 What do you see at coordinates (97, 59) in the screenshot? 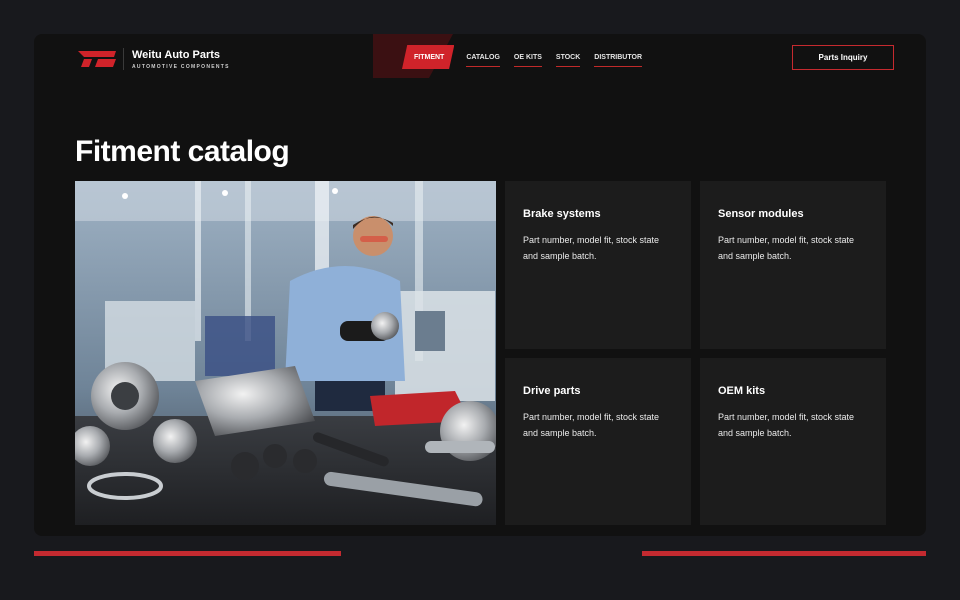
I see `logo-mark-icon` at bounding box center [97, 59].